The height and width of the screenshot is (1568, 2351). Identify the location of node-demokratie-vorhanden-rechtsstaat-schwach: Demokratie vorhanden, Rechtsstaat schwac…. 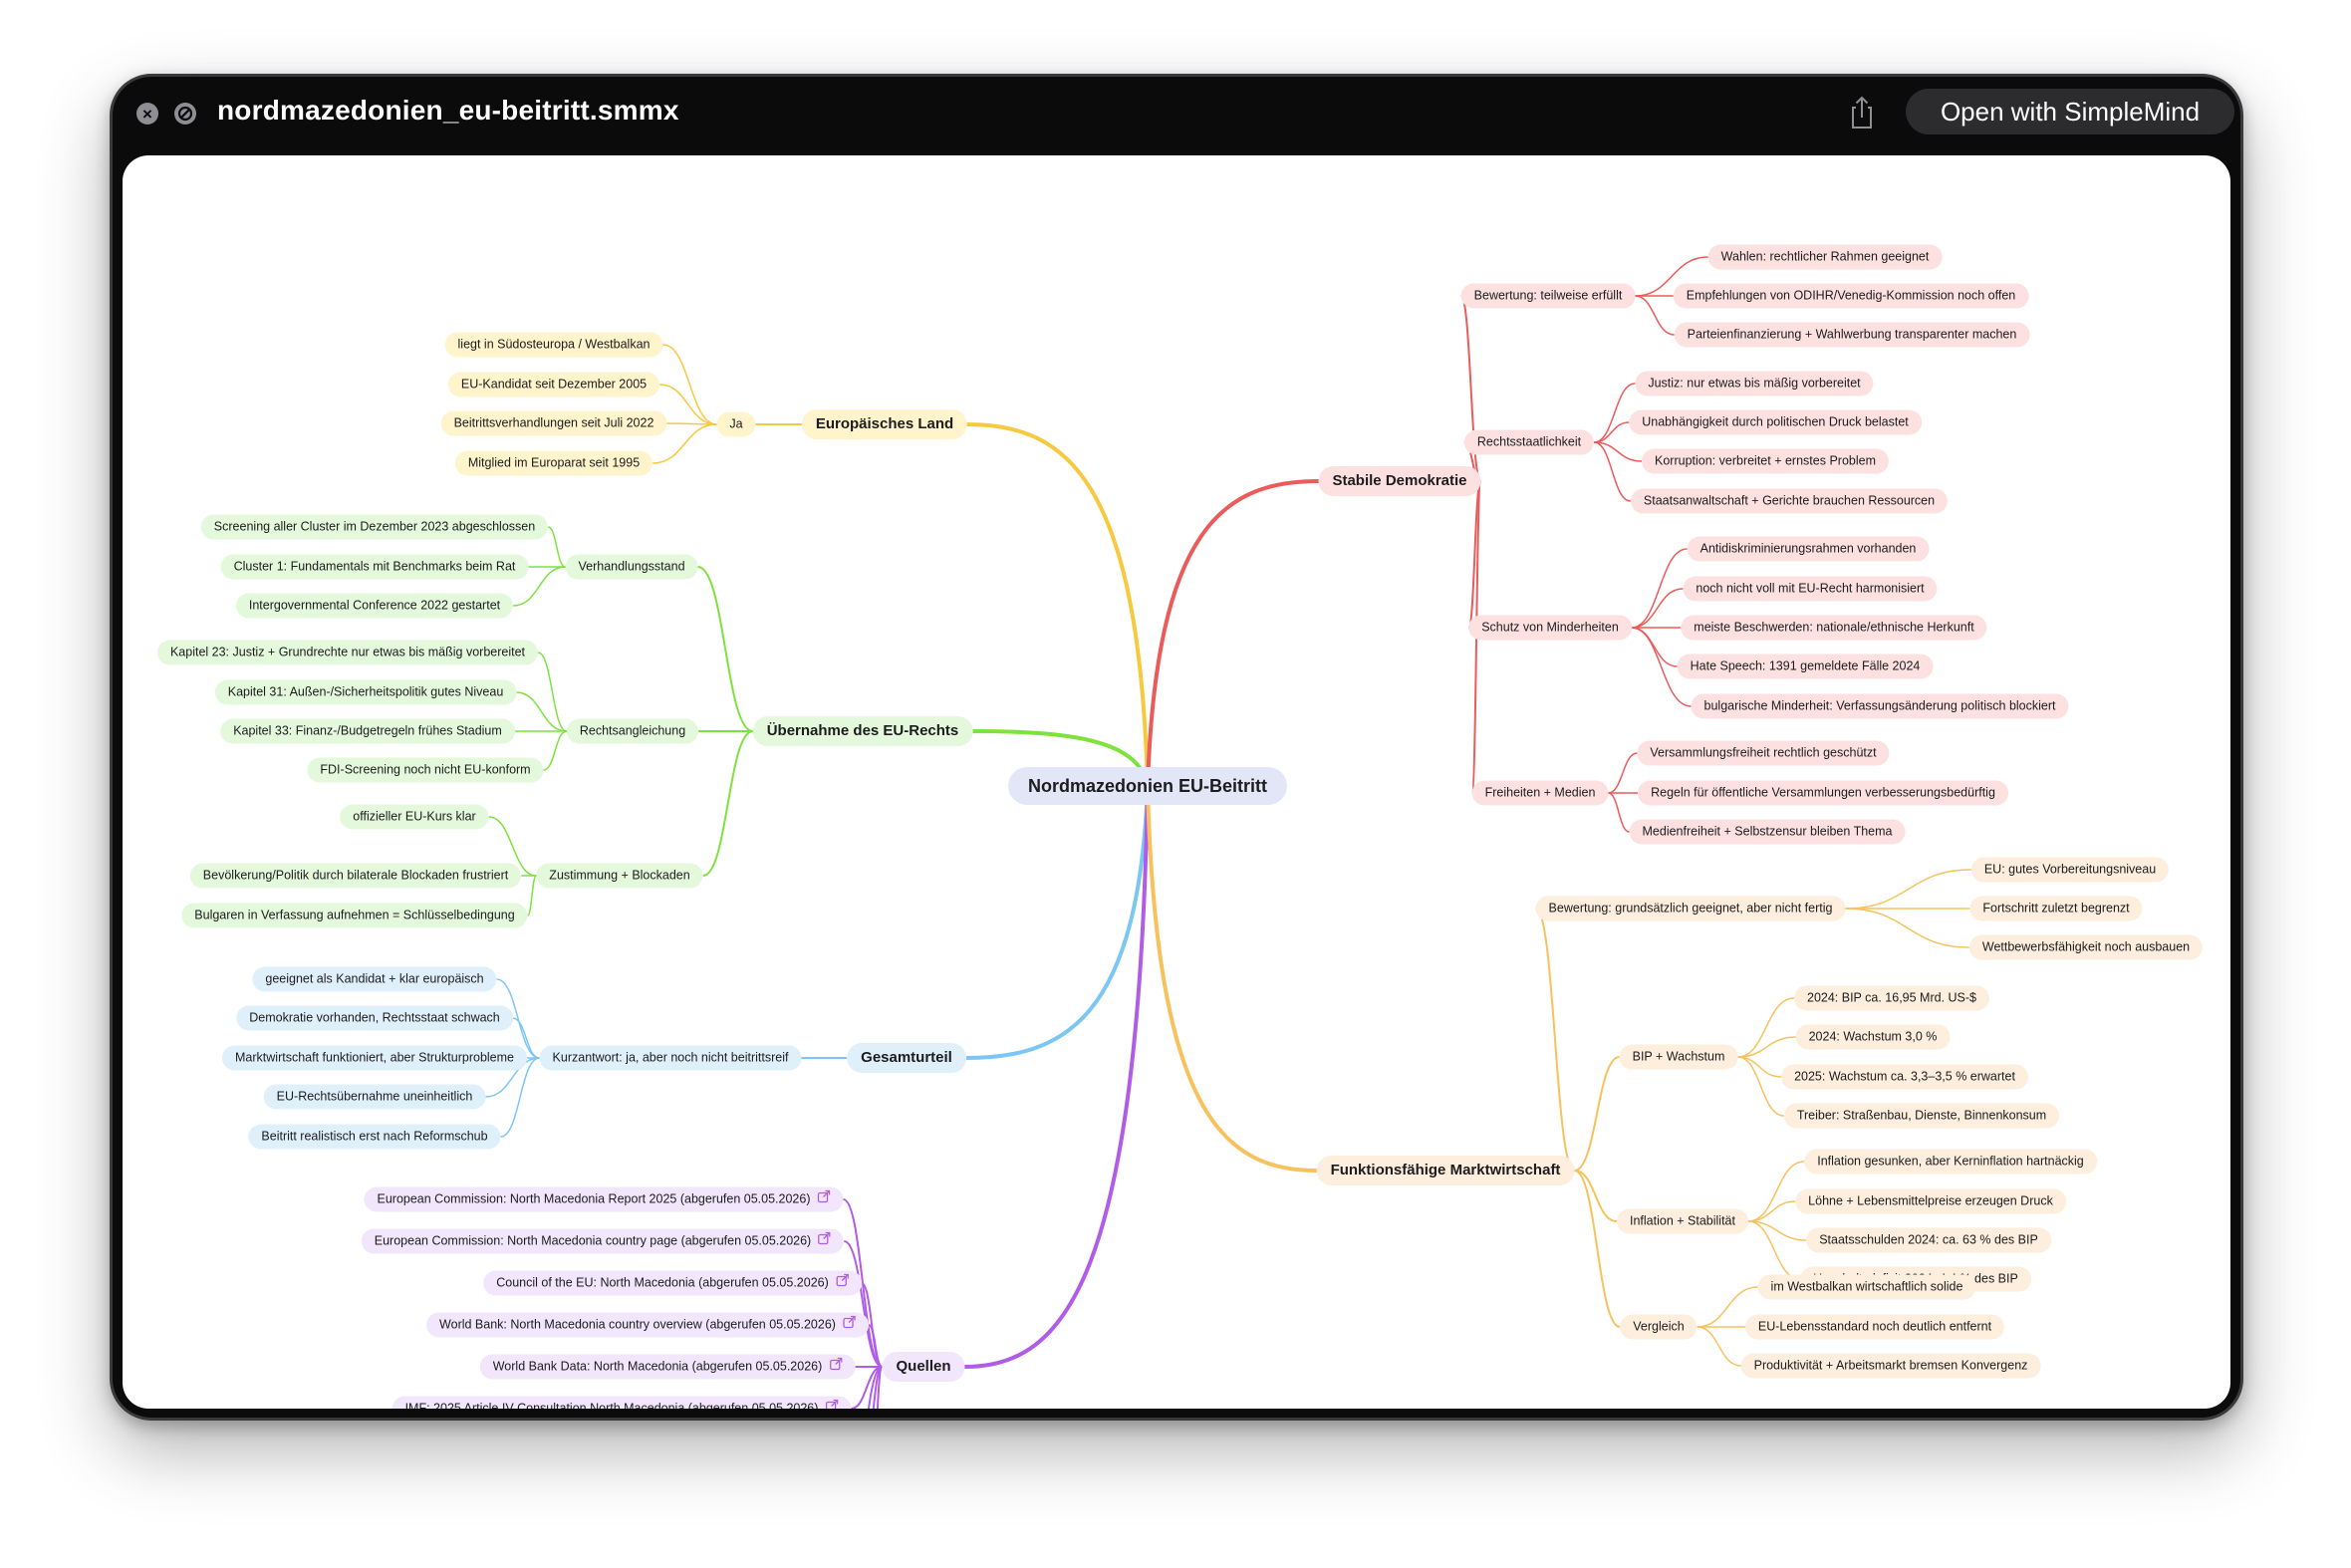
(374, 1018).